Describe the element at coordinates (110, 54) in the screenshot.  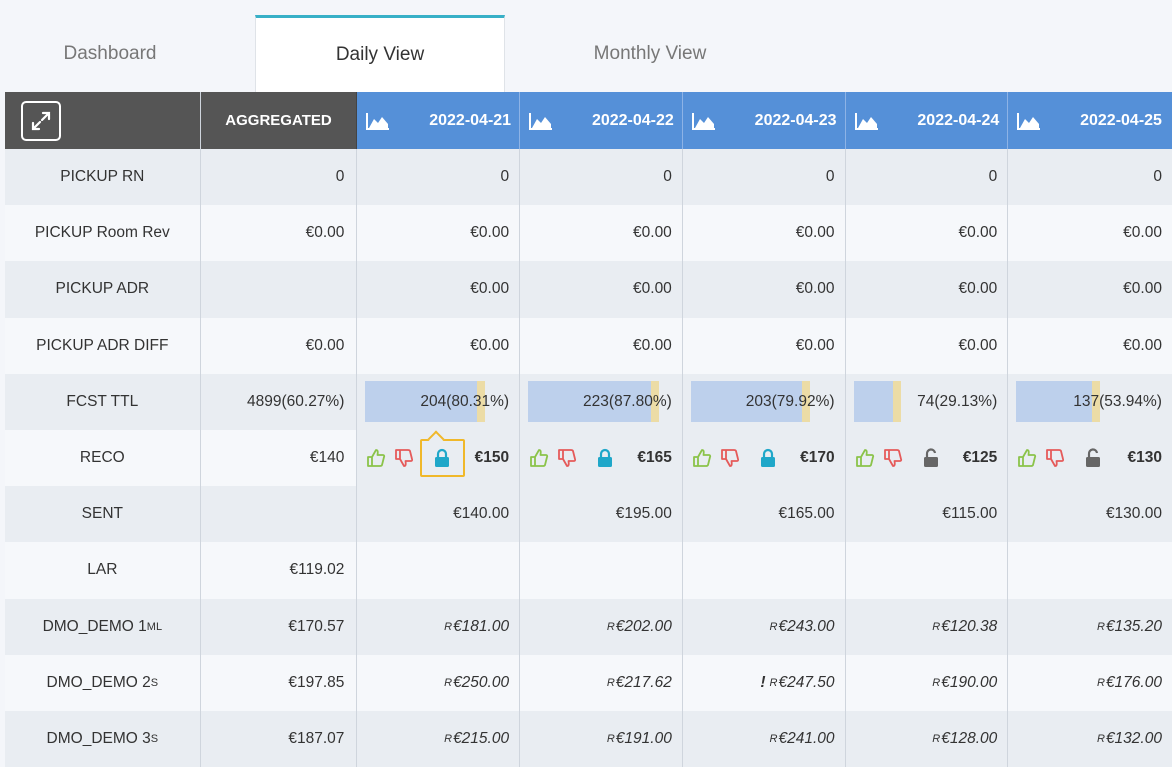
I see `tab-dashboard: Dashboard` at that location.